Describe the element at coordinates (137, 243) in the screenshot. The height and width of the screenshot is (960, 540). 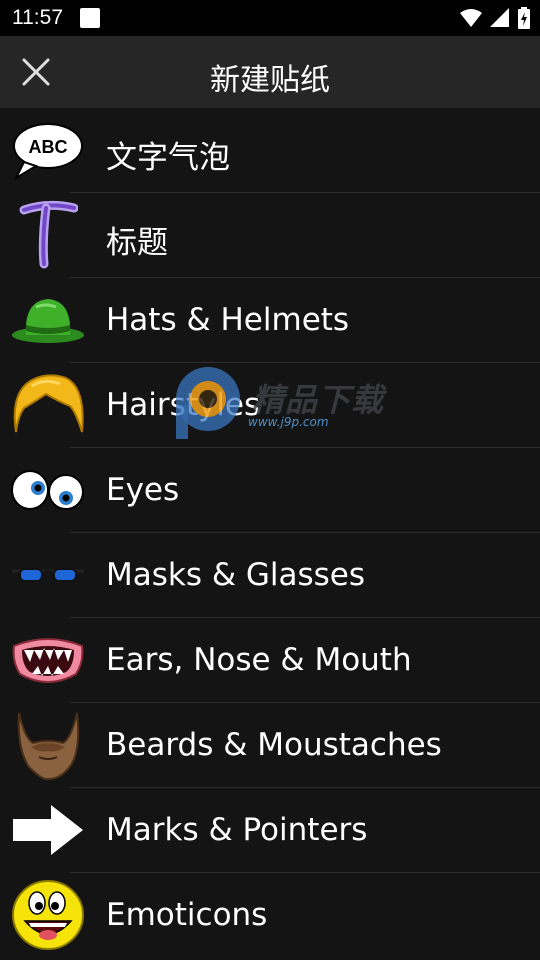
I see `list-item-label: 标题` at that location.